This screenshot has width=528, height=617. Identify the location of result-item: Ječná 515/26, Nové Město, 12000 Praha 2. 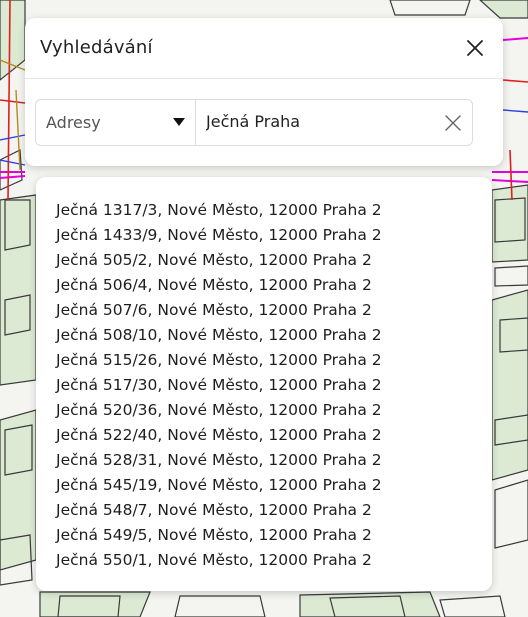
(274, 360).